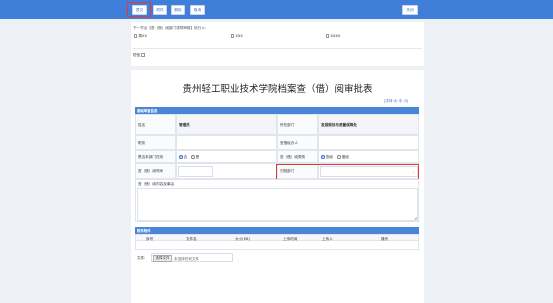 The height and width of the screenshot is (303, 553). I want to click on name-field: 管理员, so click(226, 124).